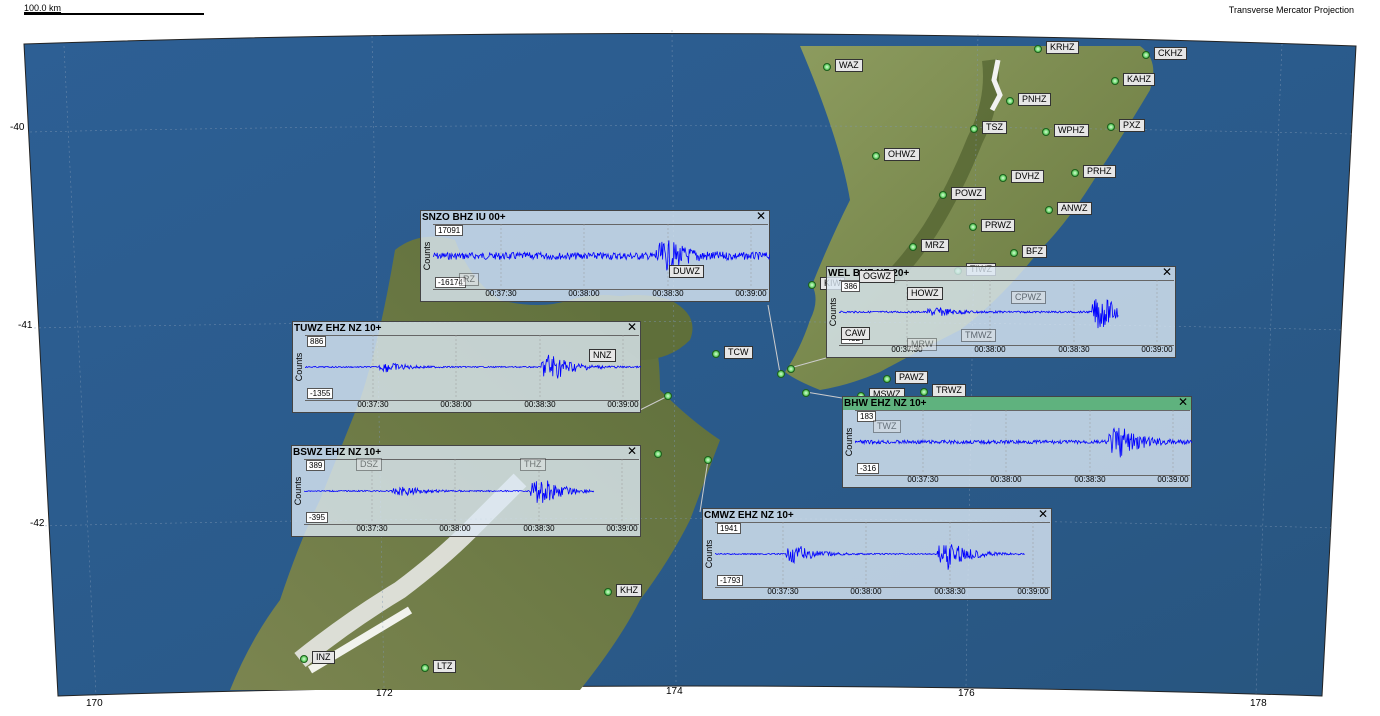 The width and height of the screenshot is (1380, 716). Describe the element at coordinates (1062, 47) in the screenshot. I see `station-label: KRHZ` at that location.